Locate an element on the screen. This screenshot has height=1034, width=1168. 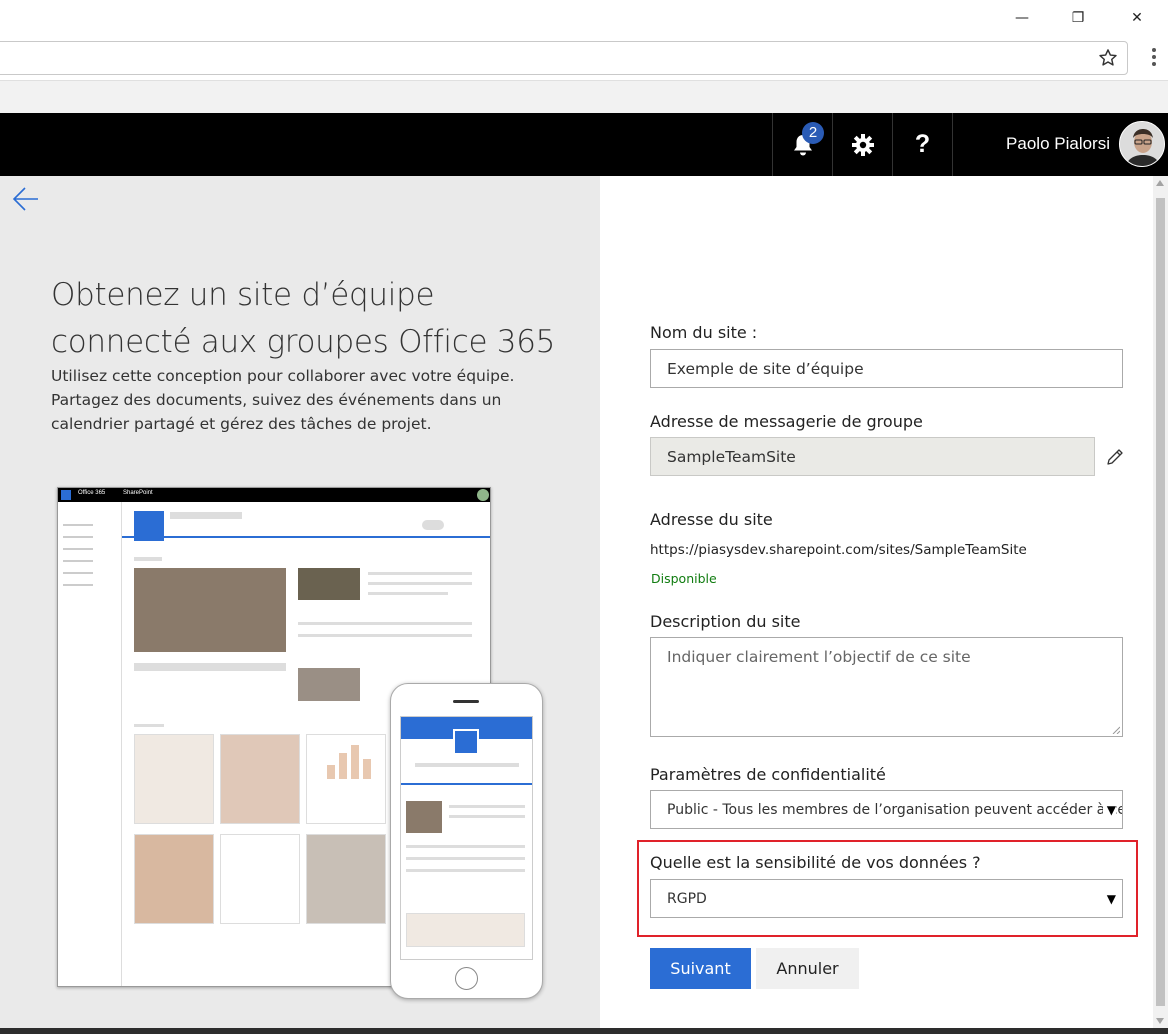
notifications-button: 2 is located at coordinates (802, 144).